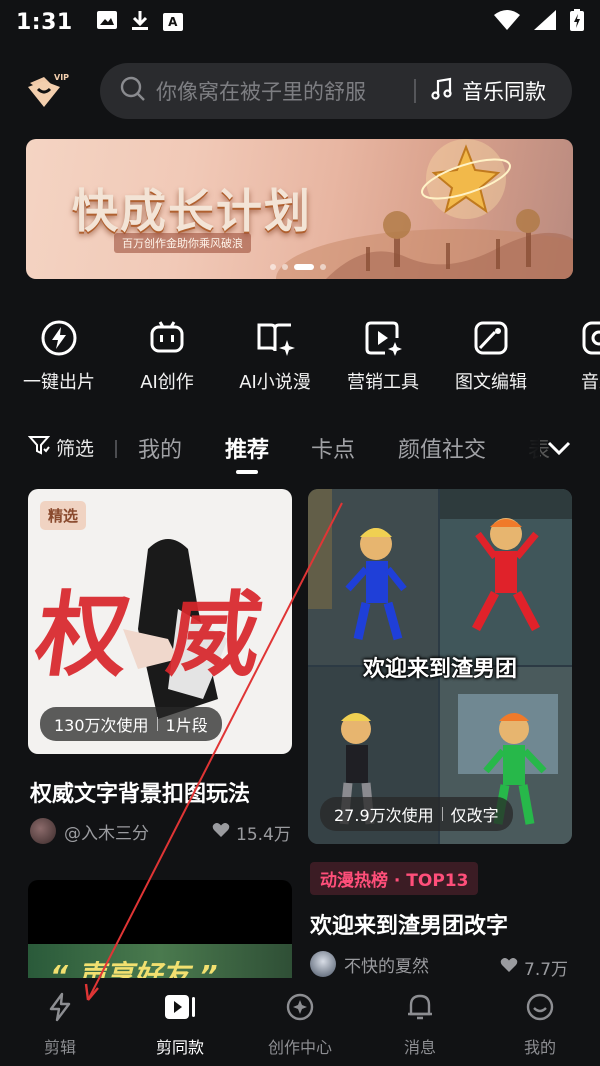  I want to click on tab-mine: 我的, so click(160, 448).